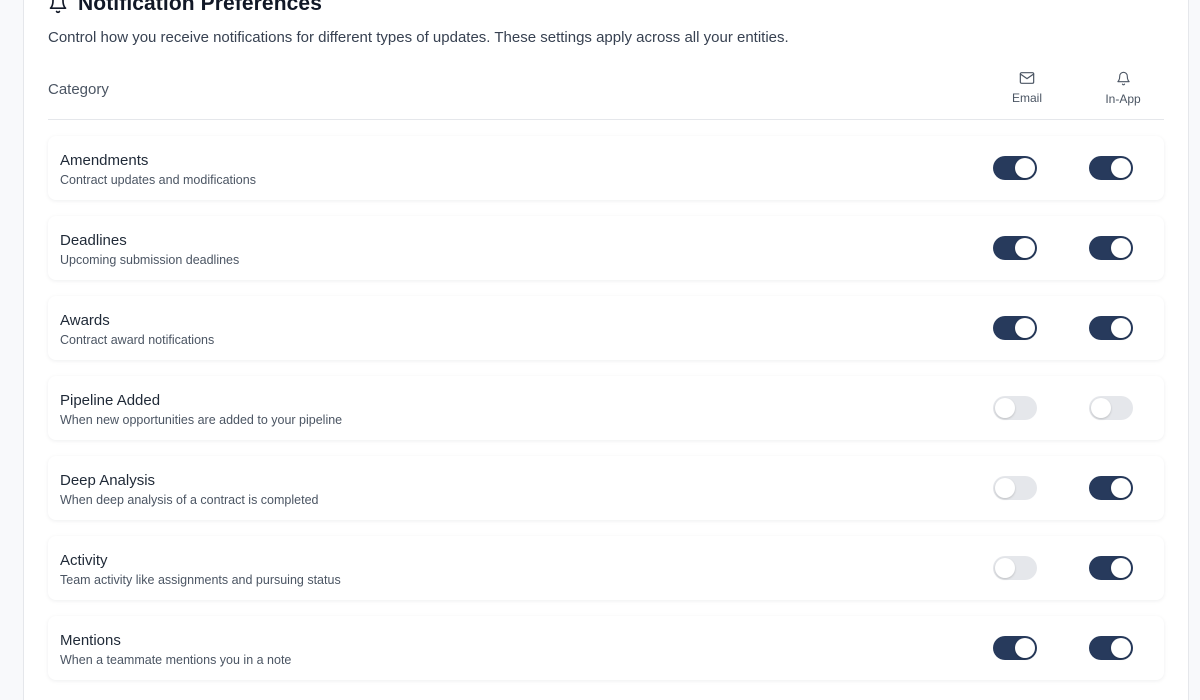  What do you see at coordinates (85, 320) in the screenshot?
I see `preference-title: Awards` at bounding box center [85, 320].